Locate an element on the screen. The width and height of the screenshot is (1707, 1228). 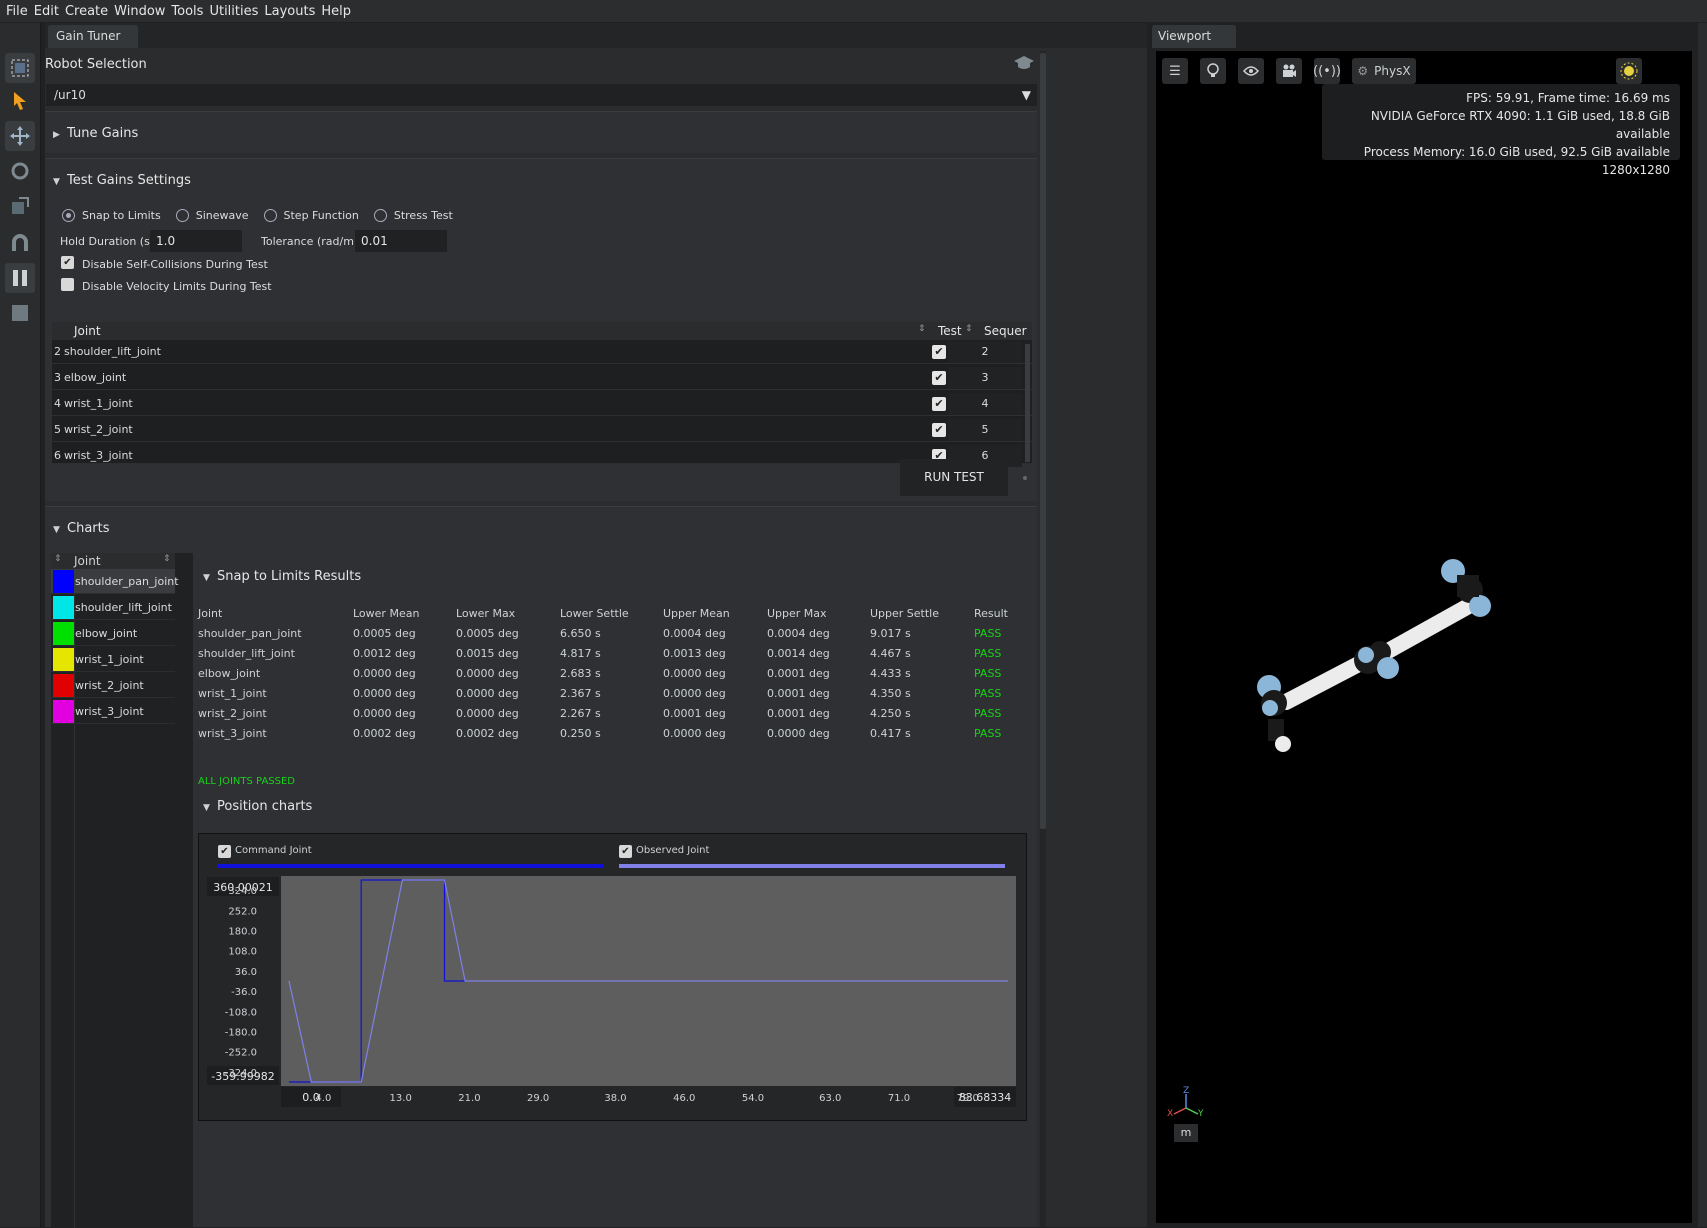
y-tick-label: 324.0 is located at coordinates (242, 891).